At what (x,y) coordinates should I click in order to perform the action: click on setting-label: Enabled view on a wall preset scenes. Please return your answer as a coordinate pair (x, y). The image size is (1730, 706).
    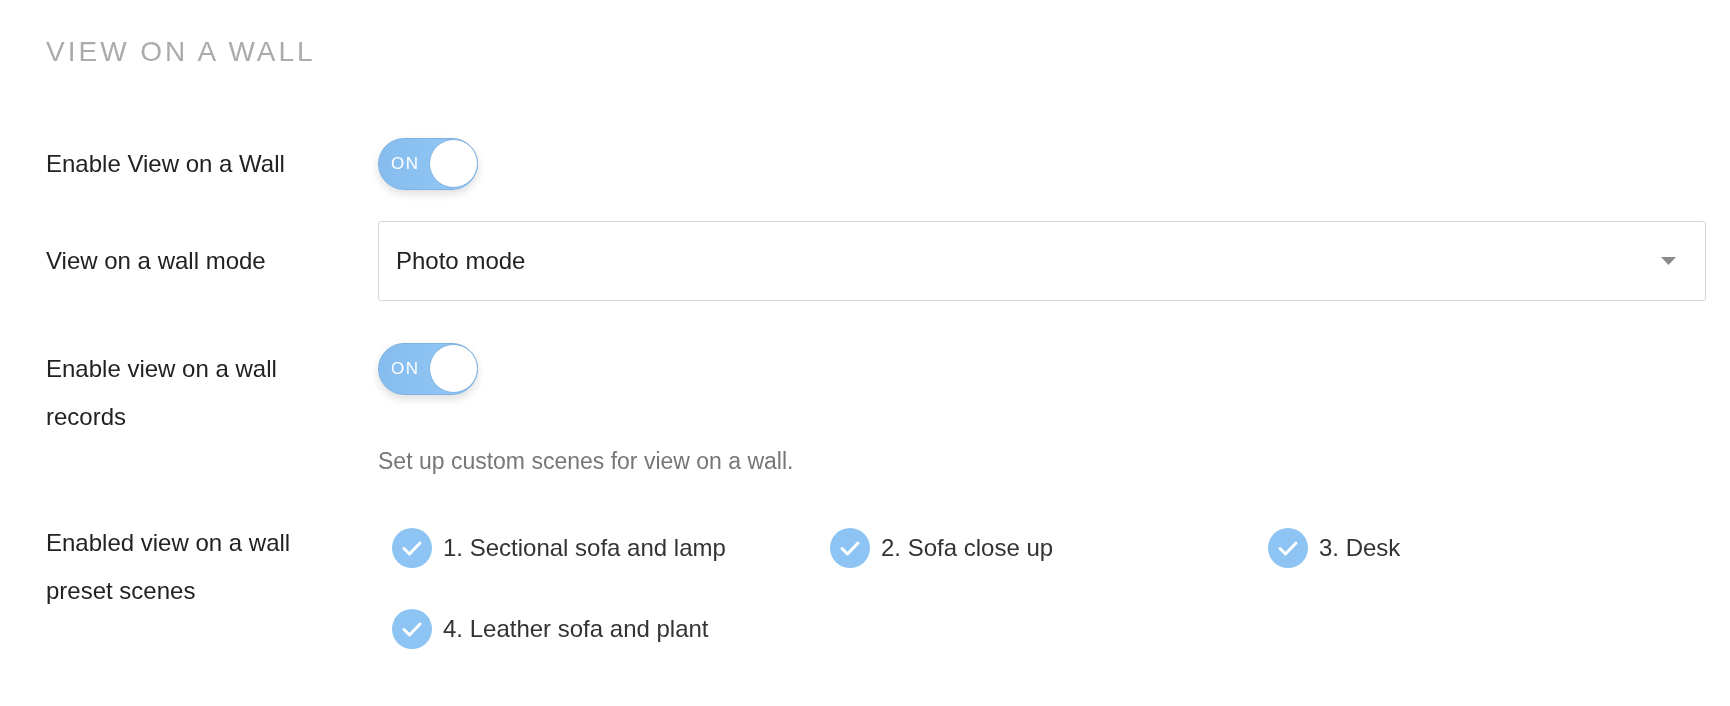
    Looking at the image, I should click on (169, 567).